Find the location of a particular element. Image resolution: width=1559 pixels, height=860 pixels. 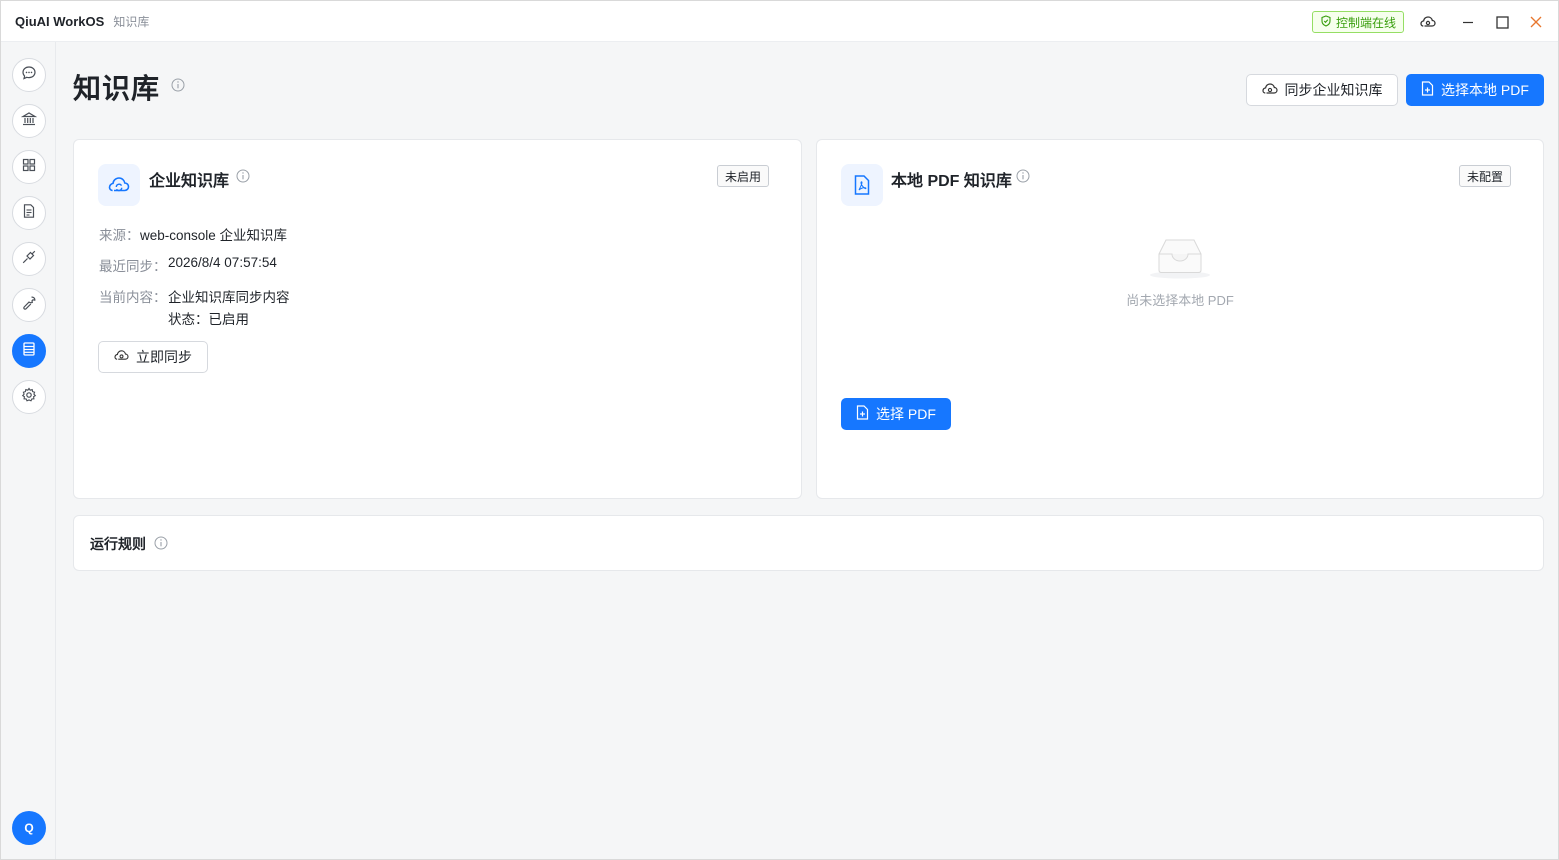

sync-enterprise-button: 同步企业知识库 is located at coordinates (1322, 90).